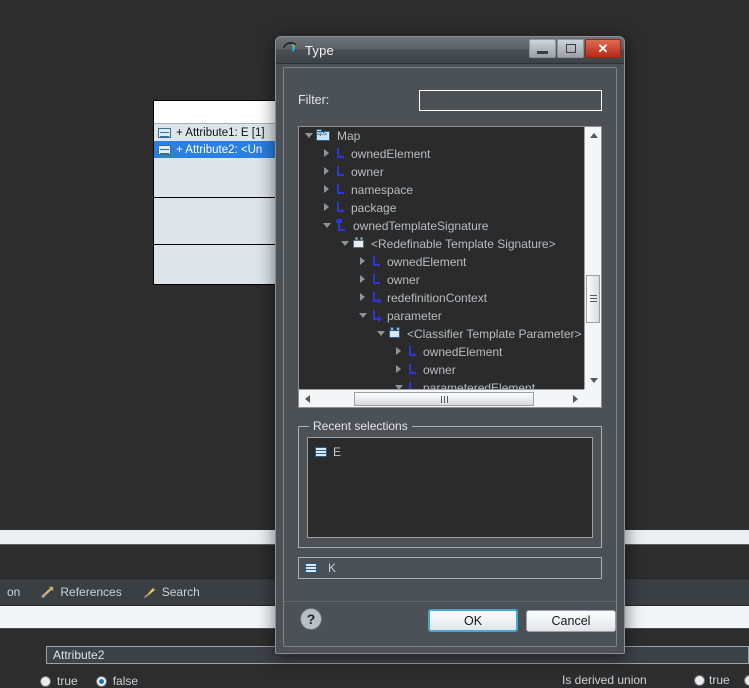 The width and height of the screenshot is (749, 688). Describe the element at coordinates (307, 398) in the screenshot. I see `scroll-left-icon` at that location.